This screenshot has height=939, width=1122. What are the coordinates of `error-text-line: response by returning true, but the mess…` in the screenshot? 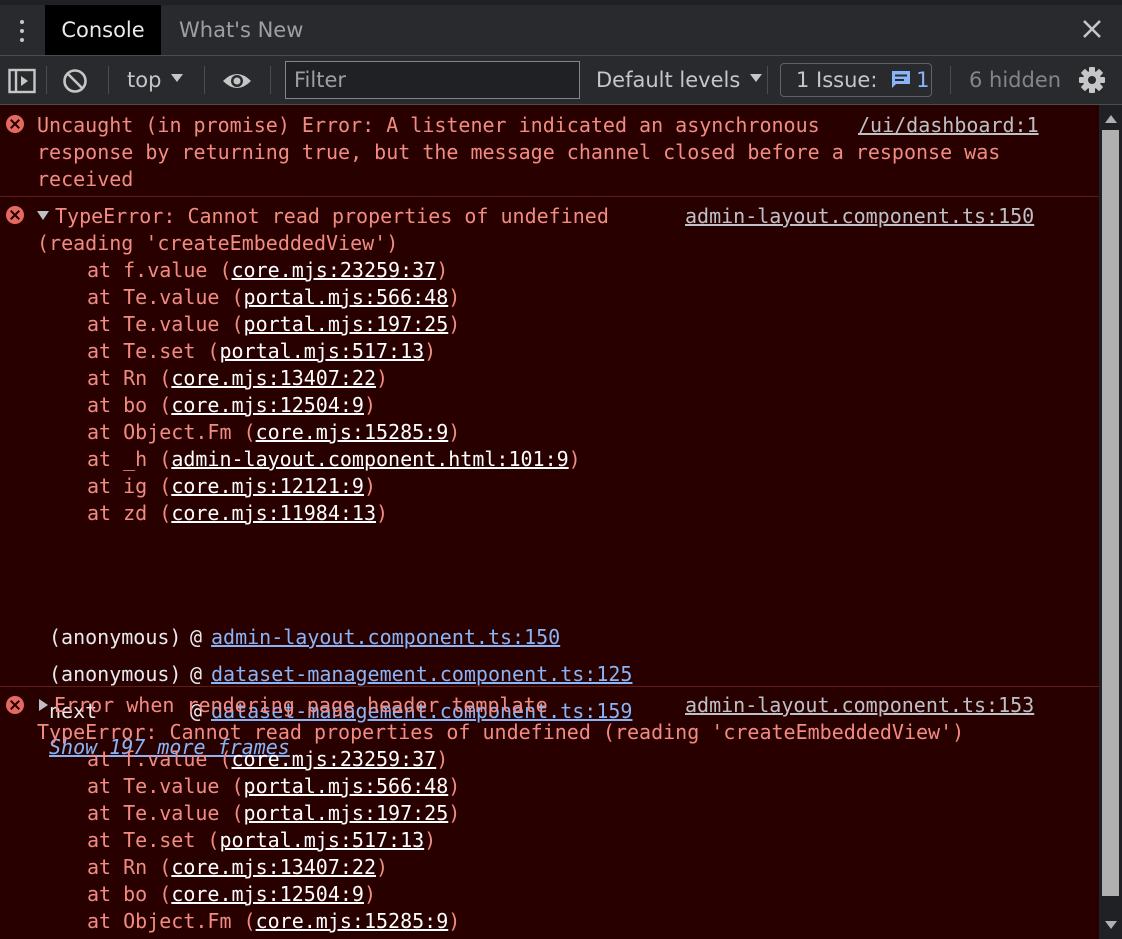 It's located at (519, 152).